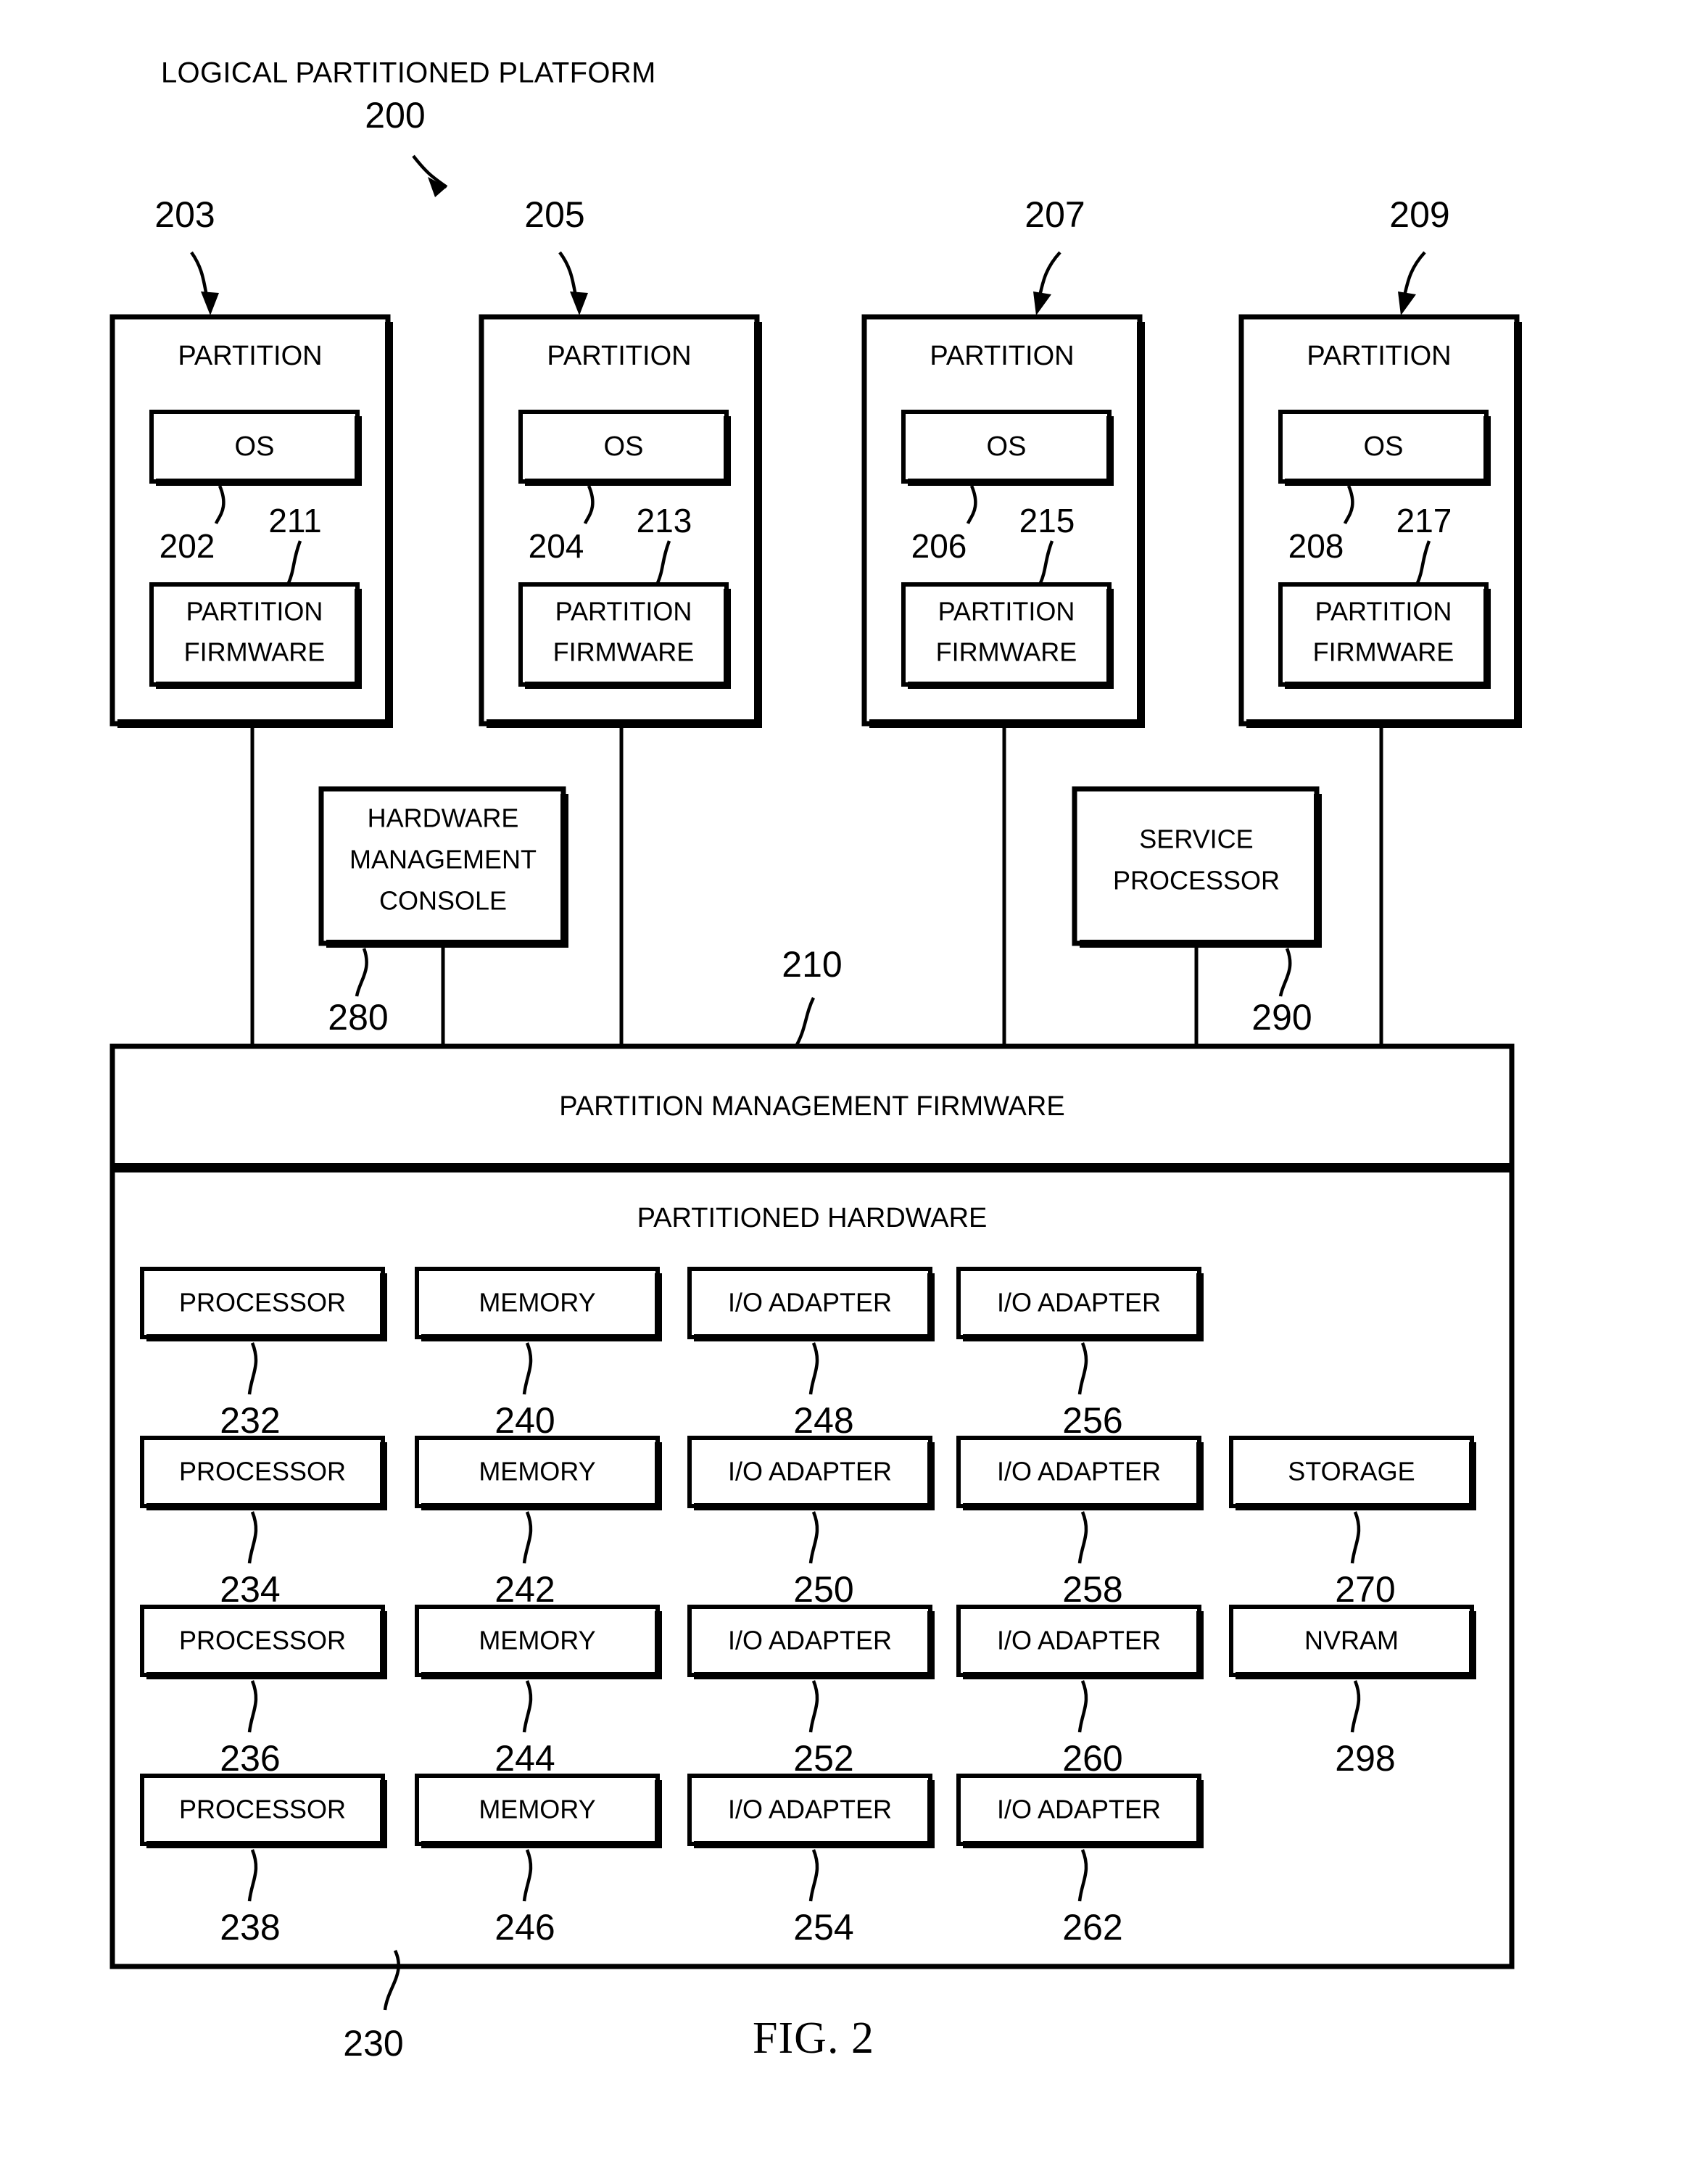 The width and height of the screenshot is (1701, 2184). Describe the element at coordinates (541, 1507) in the screenshot. I see `hw-shadow-r2c2` at that location.